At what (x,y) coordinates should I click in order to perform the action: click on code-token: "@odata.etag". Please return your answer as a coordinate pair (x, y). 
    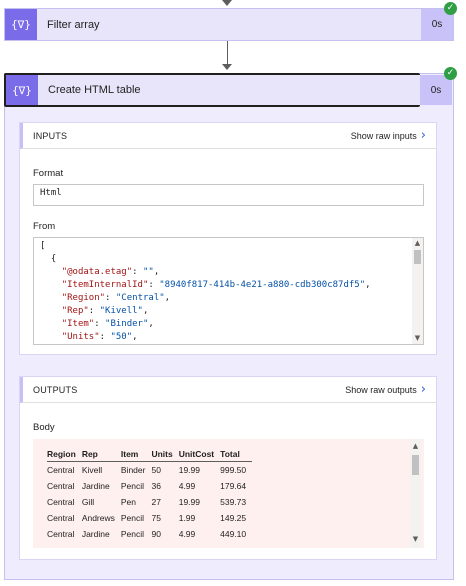
    Looking at the image, I should click on (97, 272).